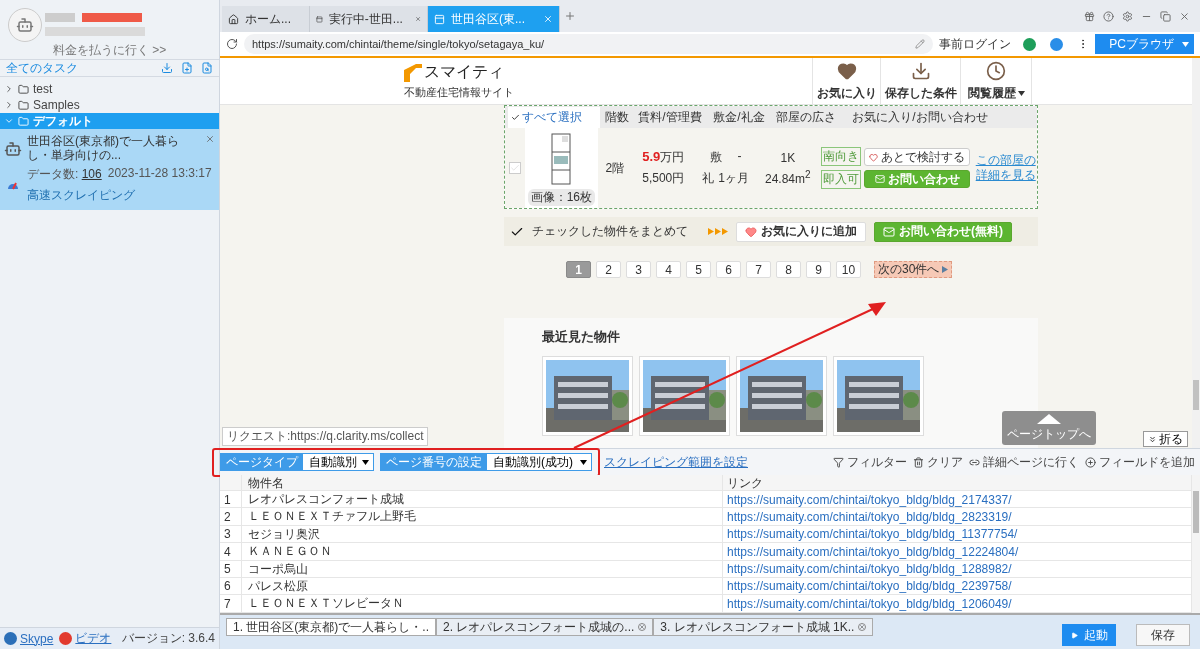  Describe the element at coordinates (81, 195) in the screenshot. I see `scraping-mode: 高速スクレイピング` at that location.